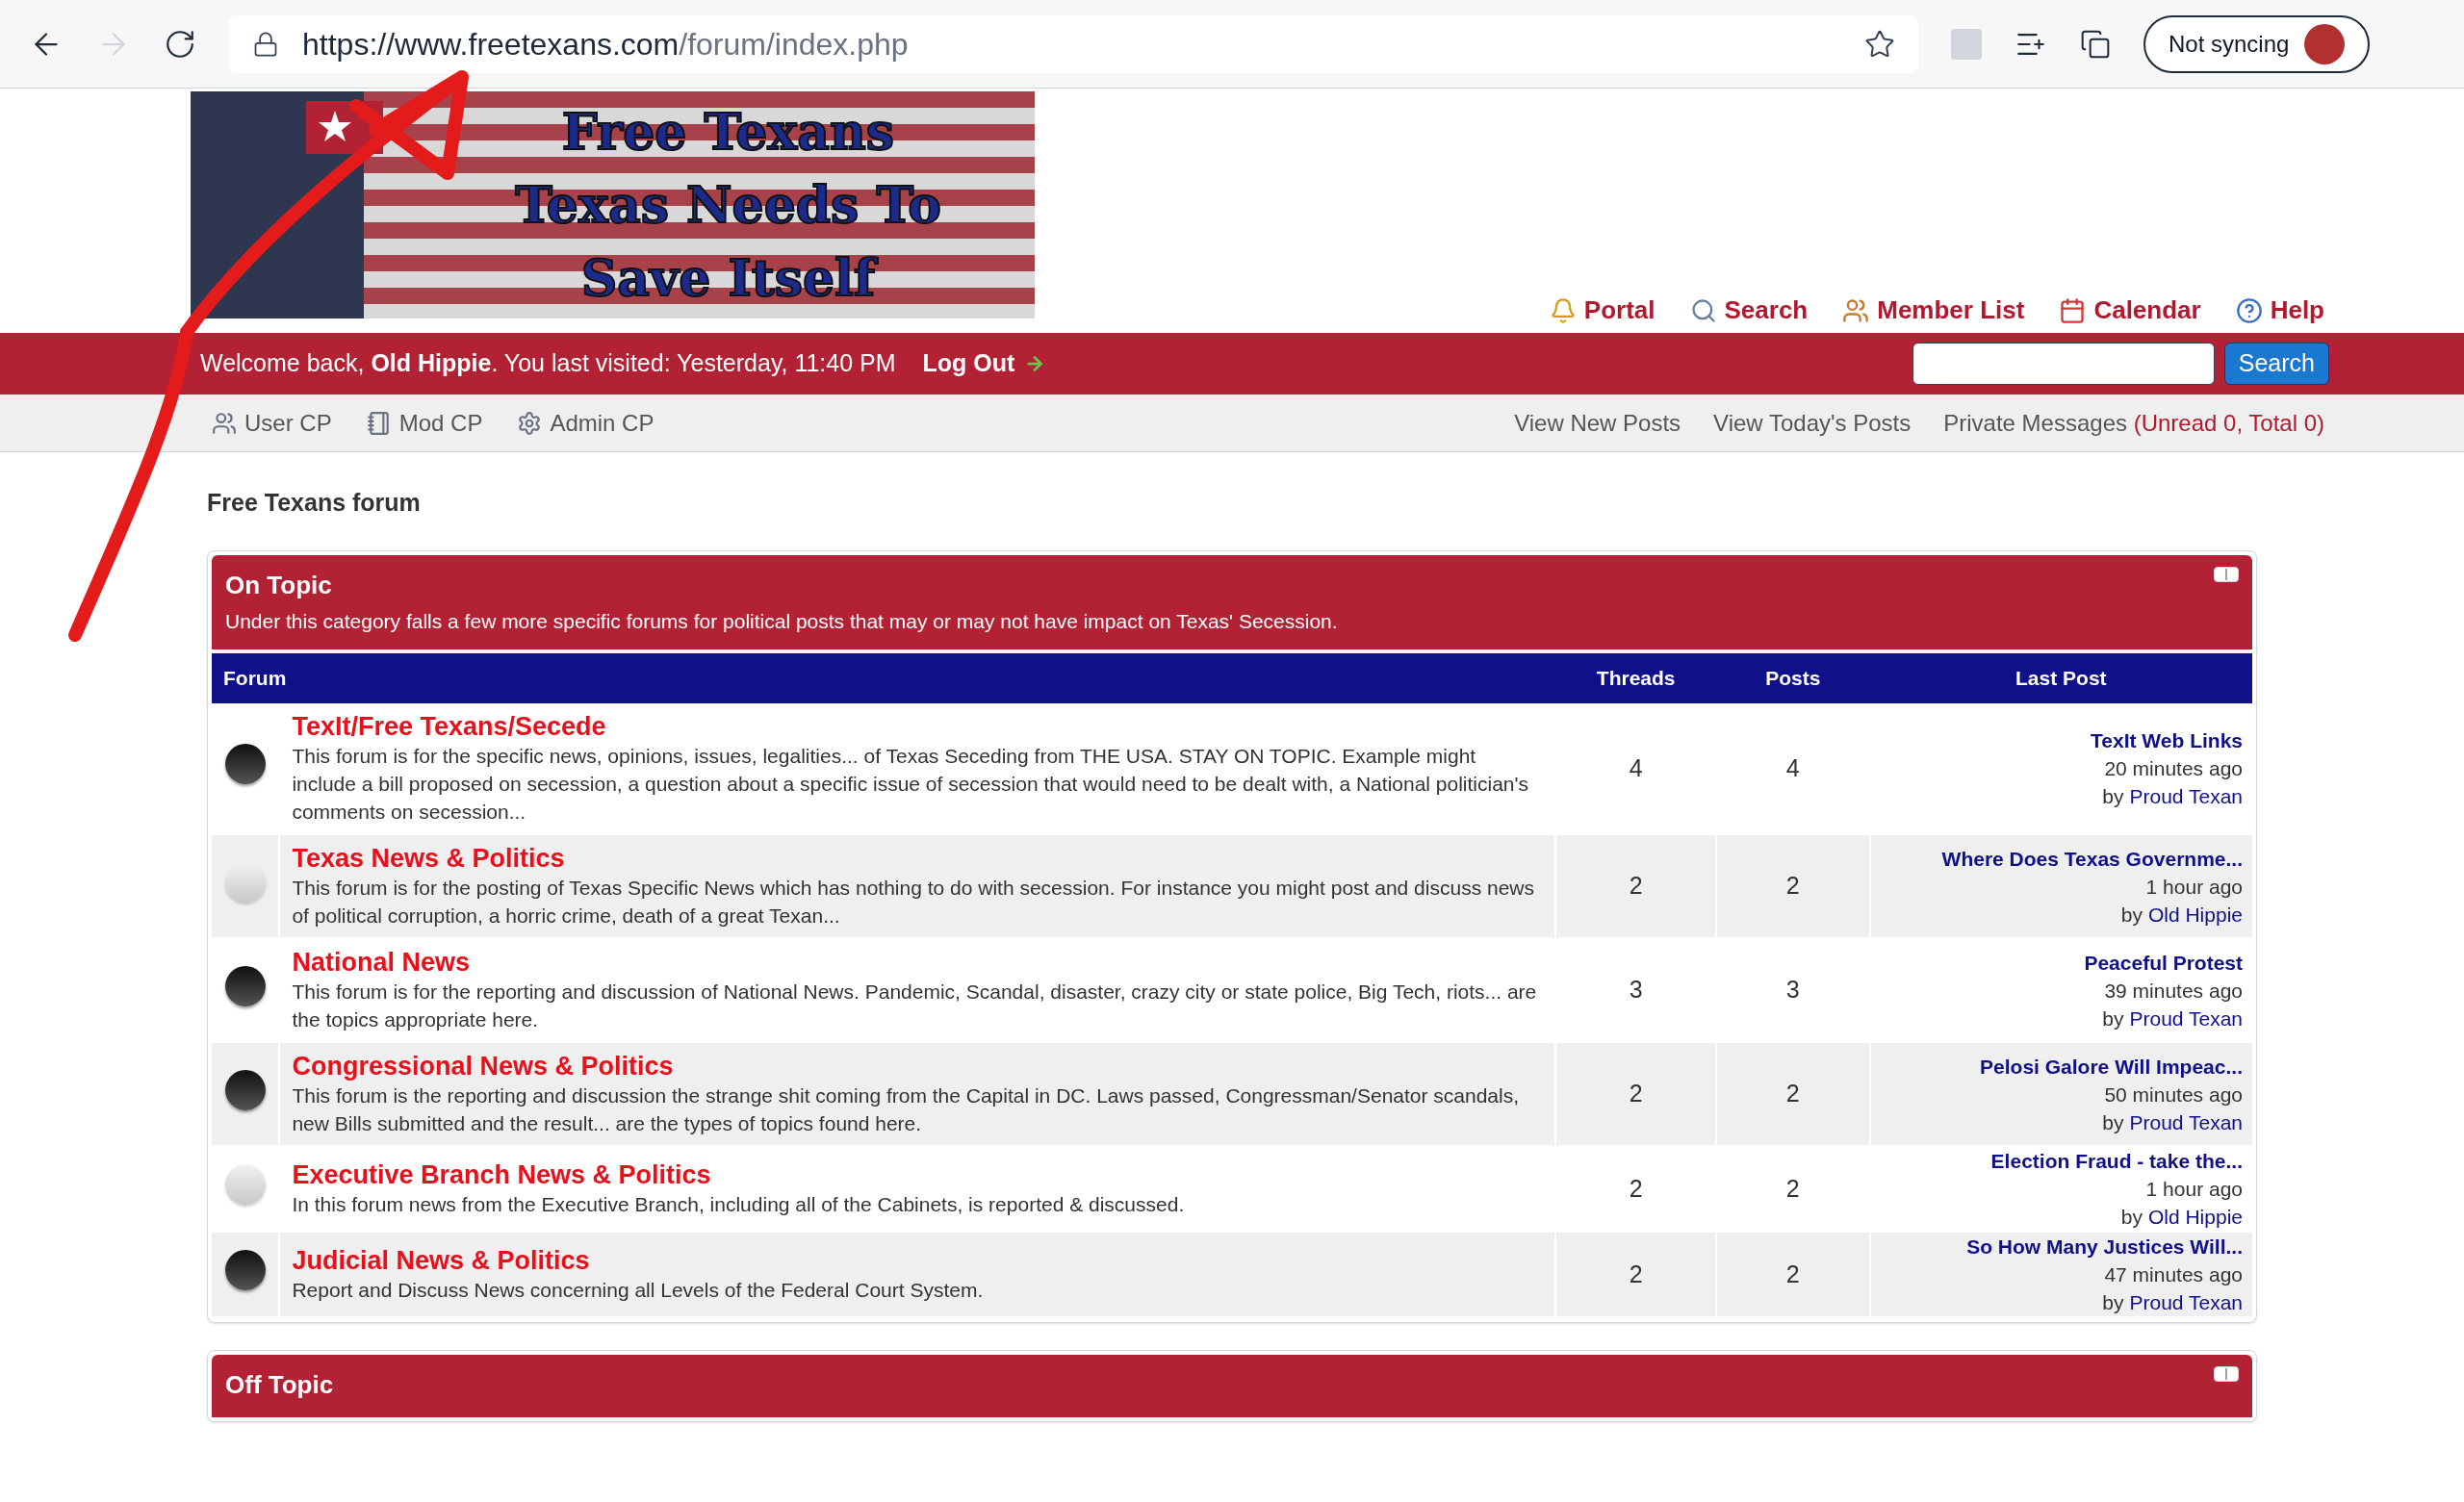 This screenshot has width=2464, height=1502. I want to click on nav-link: Calendar, so click(2130, 310).